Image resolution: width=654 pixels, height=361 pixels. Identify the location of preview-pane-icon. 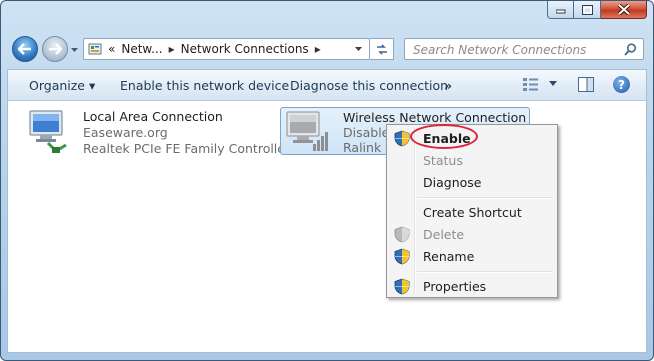
(586, 84).